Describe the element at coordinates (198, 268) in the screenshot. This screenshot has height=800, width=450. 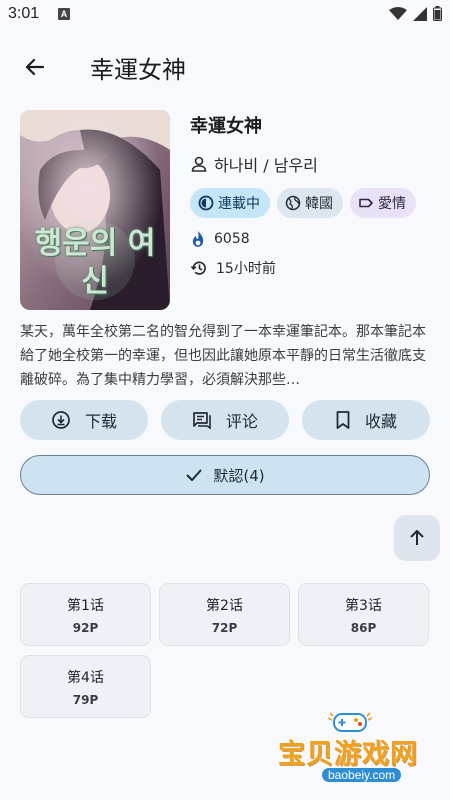
I see `history-icon` at that location.